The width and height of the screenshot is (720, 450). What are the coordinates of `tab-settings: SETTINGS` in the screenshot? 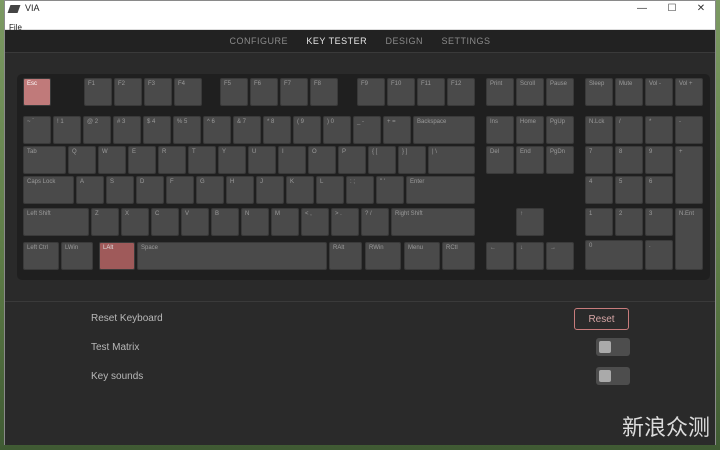 It's located at (466, 41).